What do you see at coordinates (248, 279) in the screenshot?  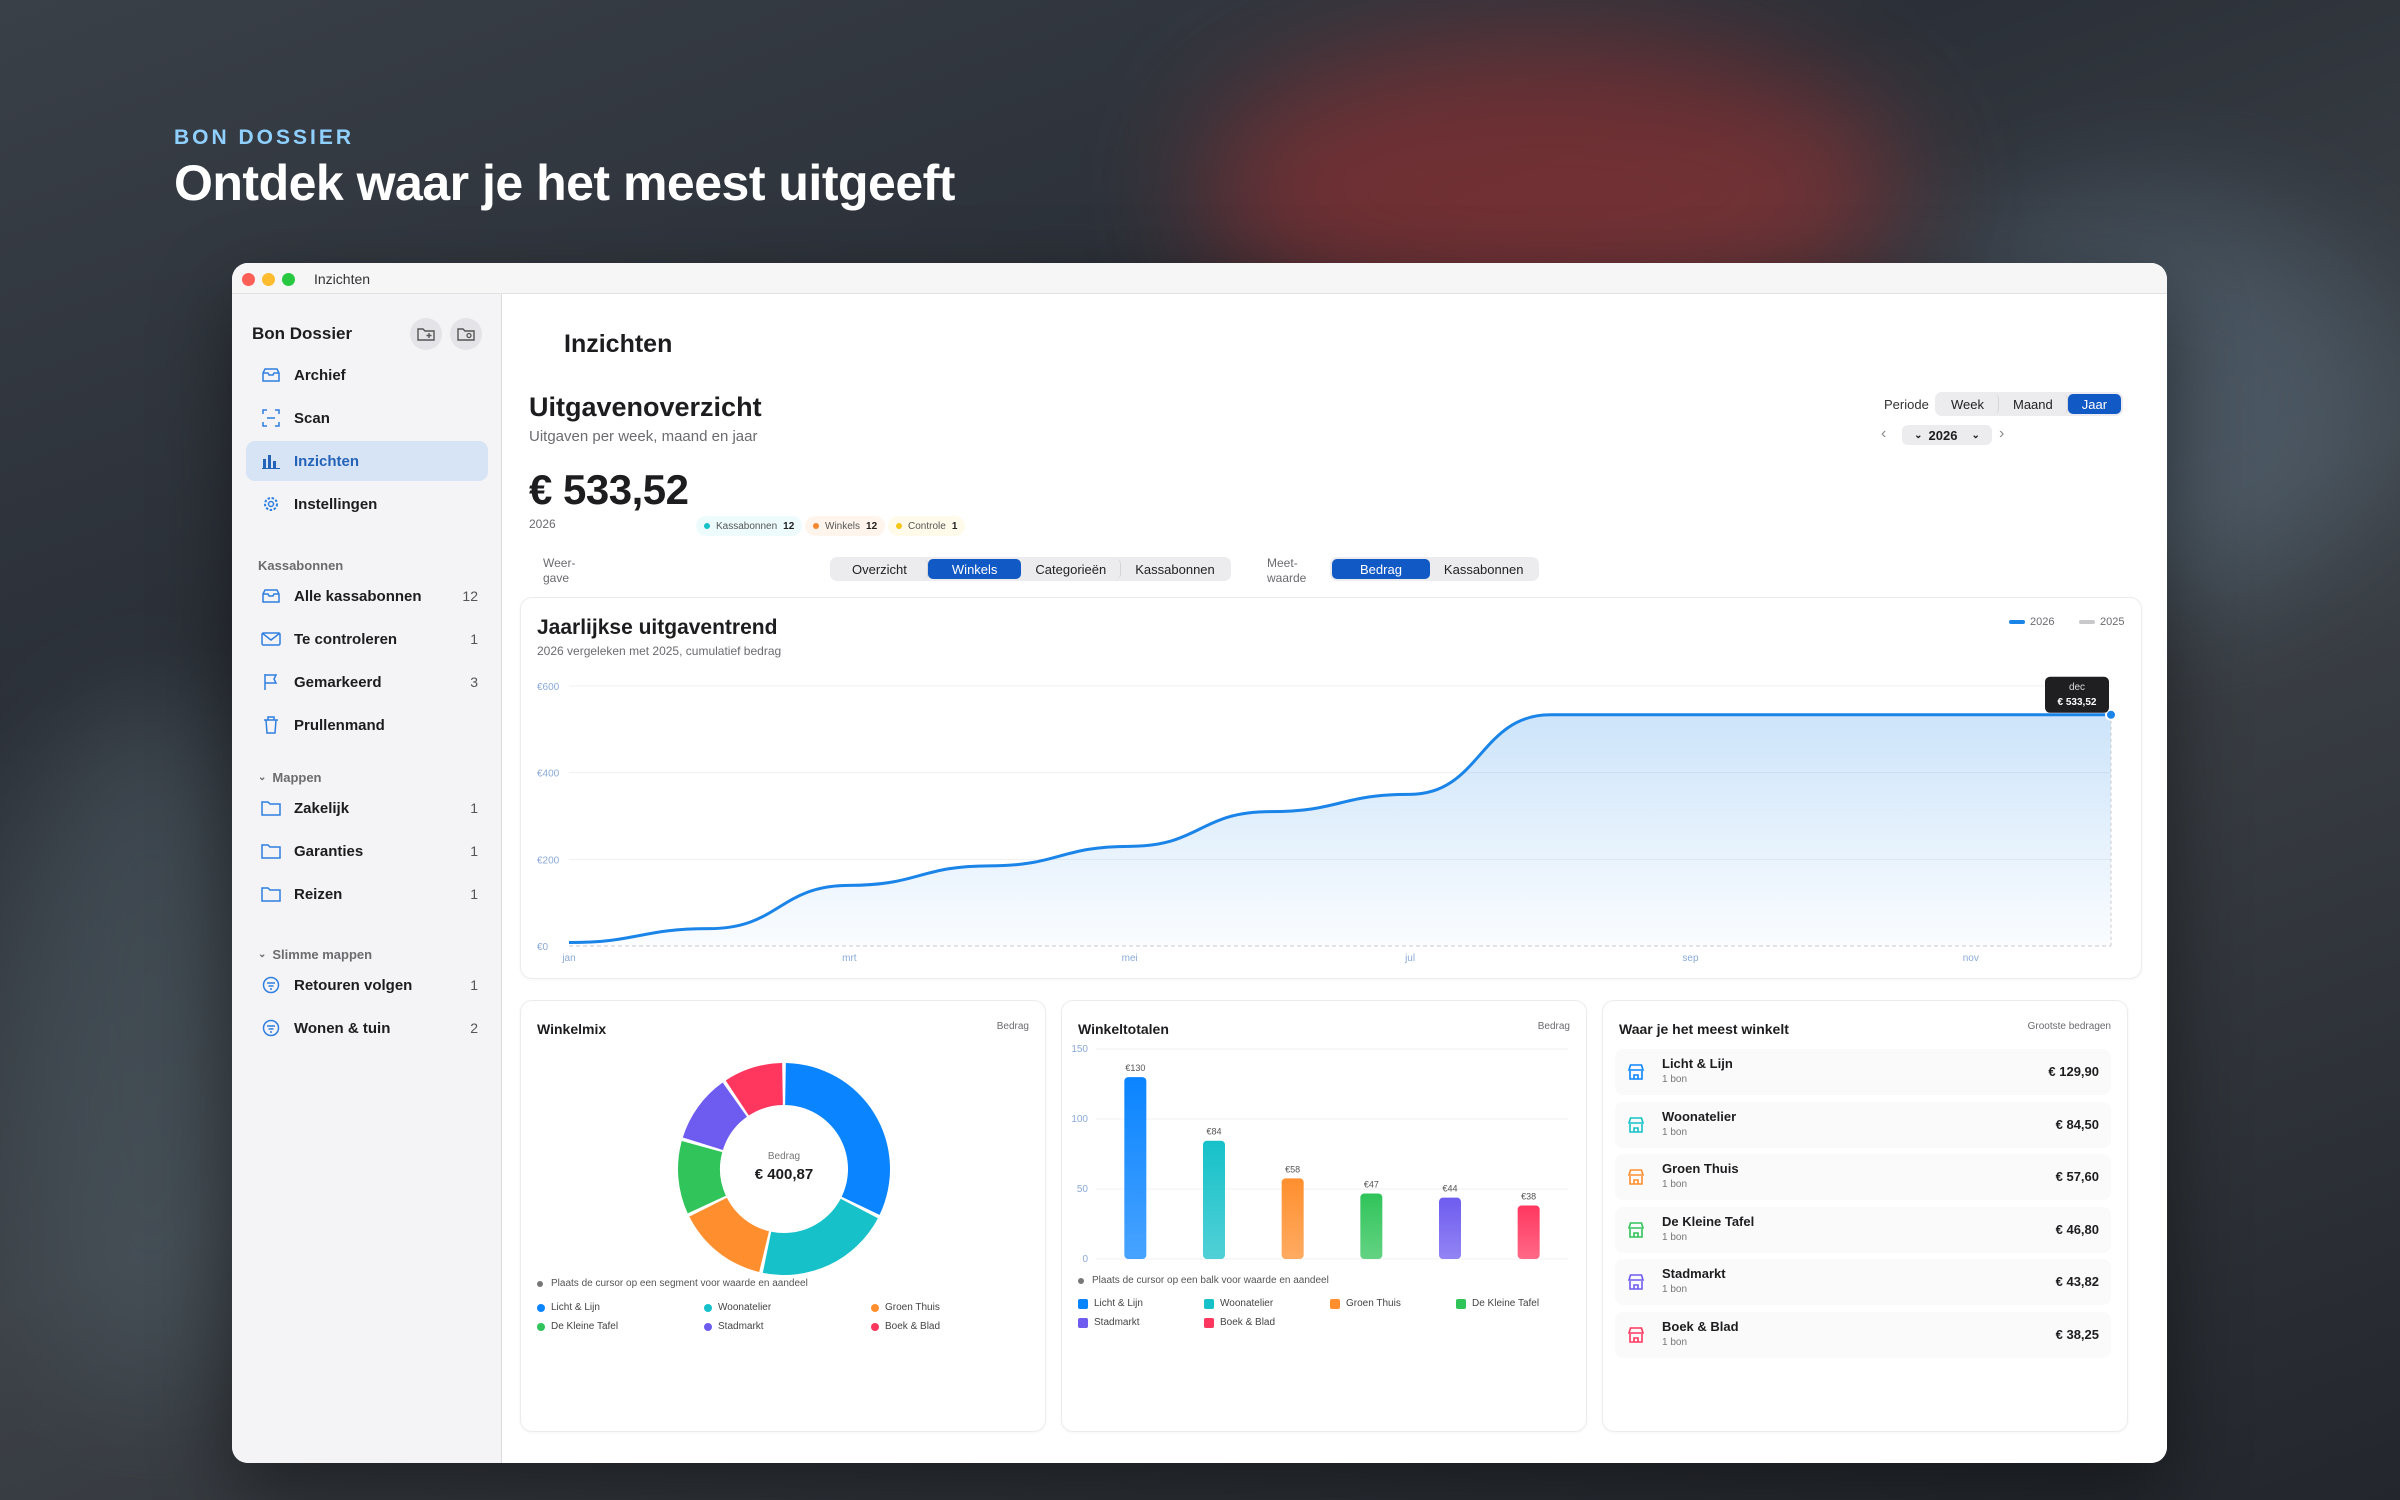 I see `close-window-button` at bounding box center [248, 279].